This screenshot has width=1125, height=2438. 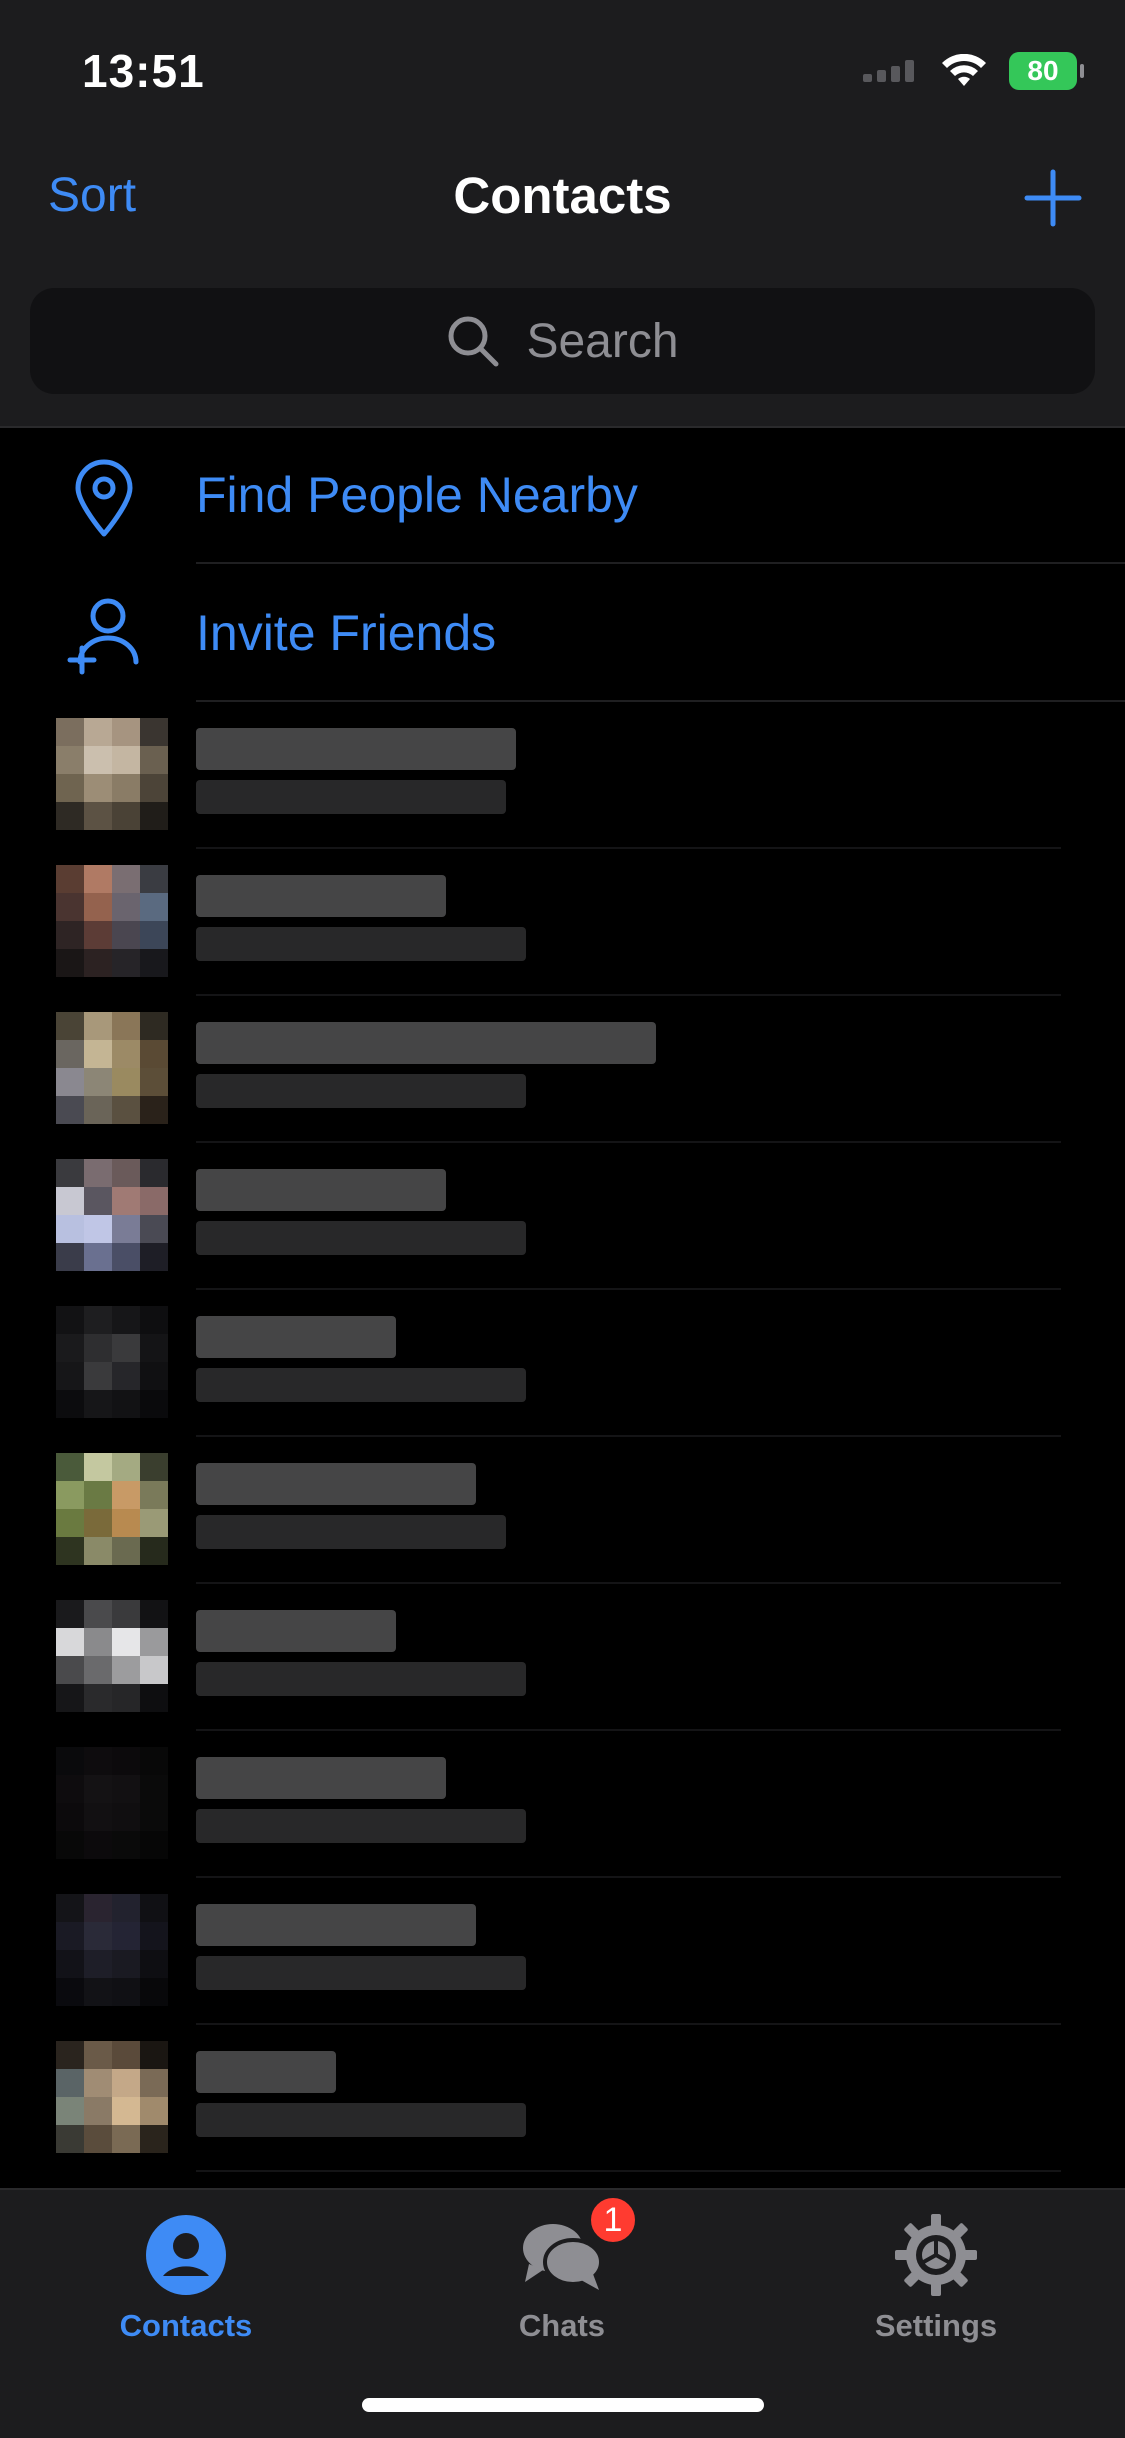 What do you see at coordinates (936, 2325) in the screenshot?
I see `tab-settings-label: Settings` at bounding box center [936, 2325].